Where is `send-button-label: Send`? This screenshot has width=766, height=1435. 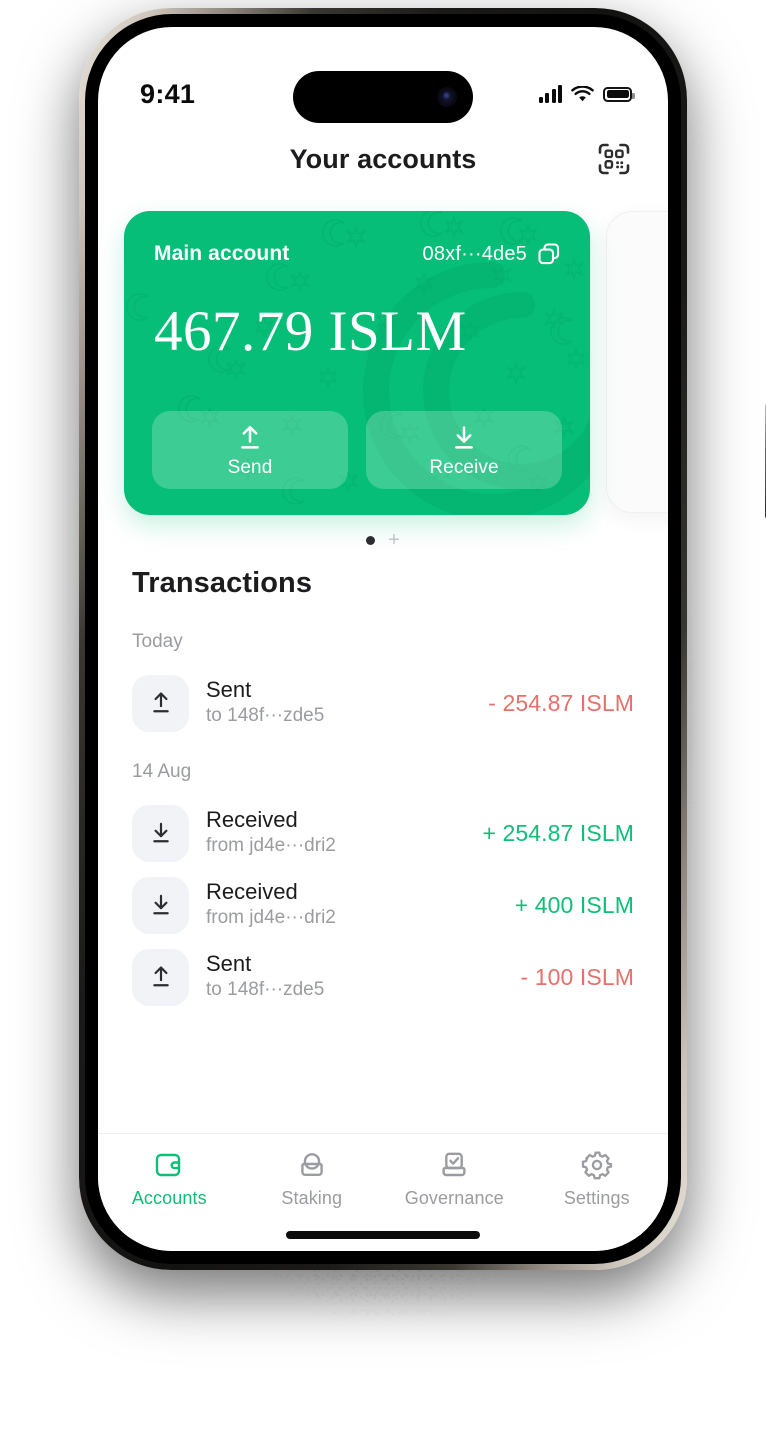
send-button-label: Send is located at coordinates (250, 467).